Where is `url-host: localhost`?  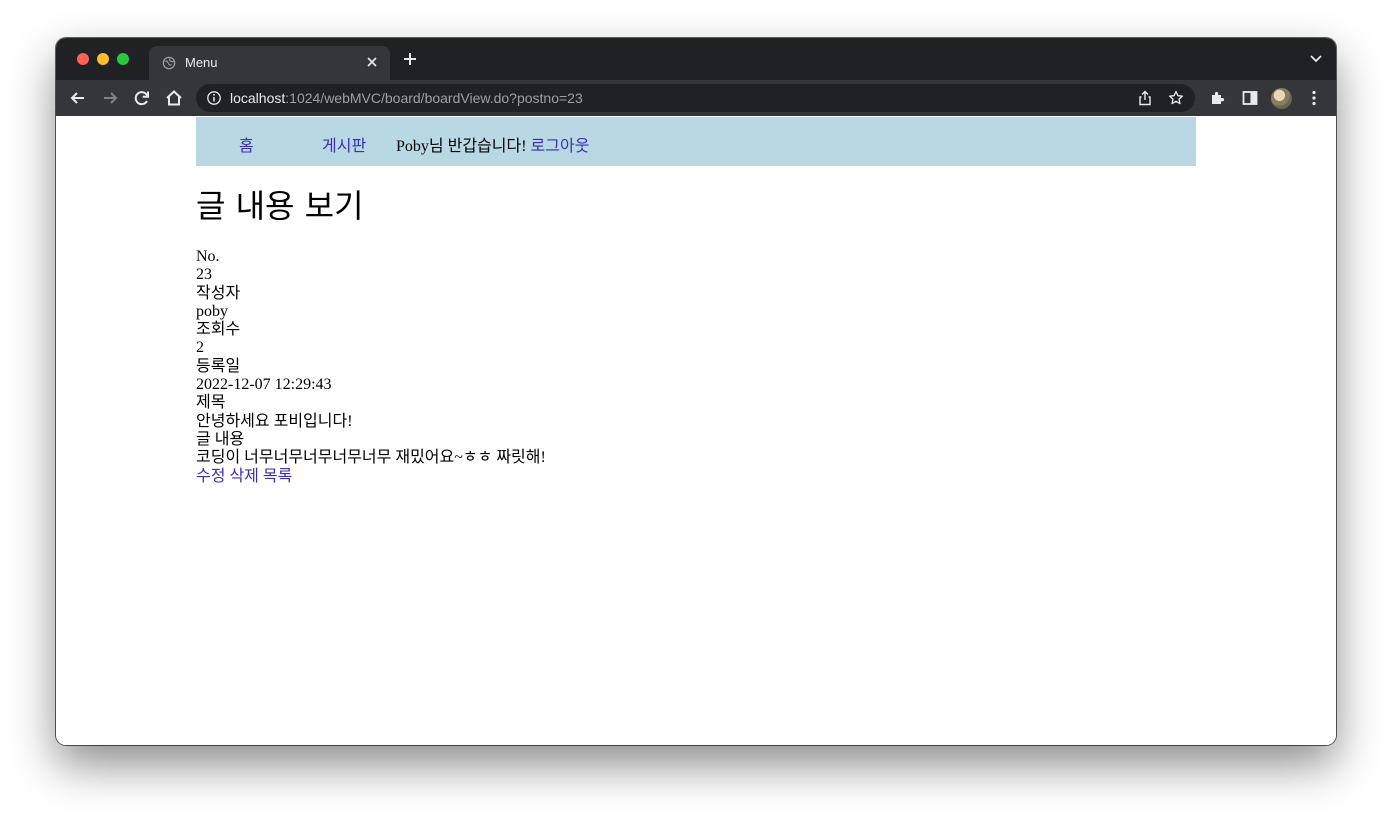
url-host: localhost is located at coordinates (258, 98).